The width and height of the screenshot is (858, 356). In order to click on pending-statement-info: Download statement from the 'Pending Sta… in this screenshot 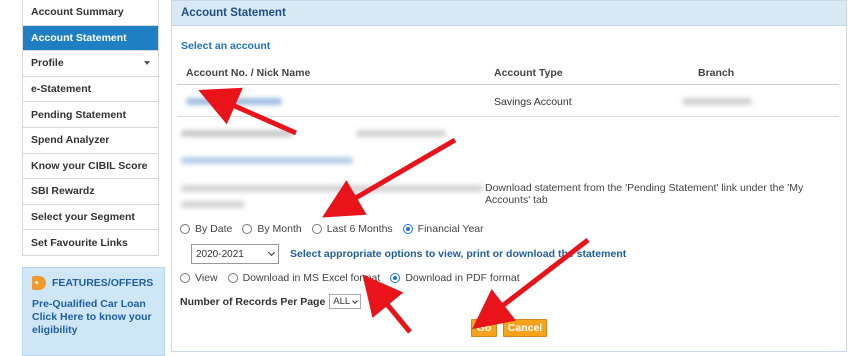, I will do `click(644, 194)`.